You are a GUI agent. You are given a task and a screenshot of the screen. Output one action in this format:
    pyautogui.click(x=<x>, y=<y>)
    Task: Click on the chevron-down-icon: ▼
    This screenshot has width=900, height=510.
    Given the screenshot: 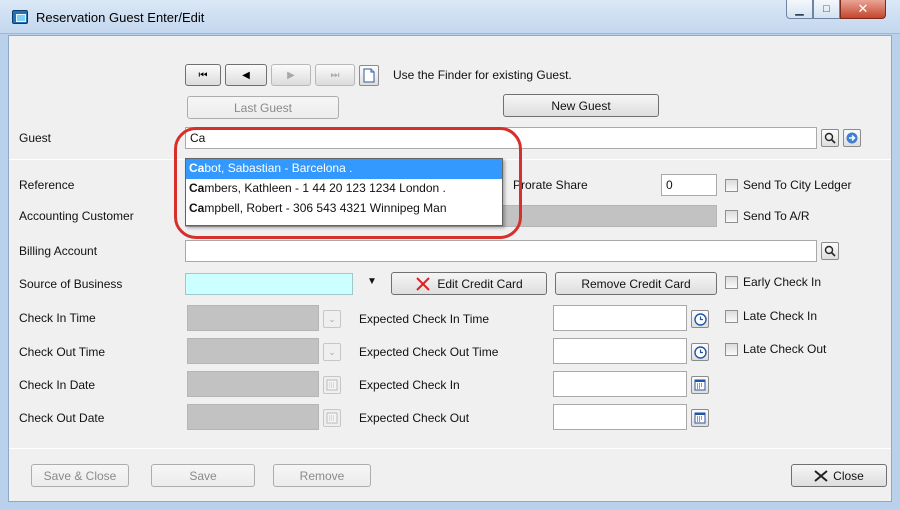 What is the action you would take?
    pyautogui.click(x=372, y=281)
    